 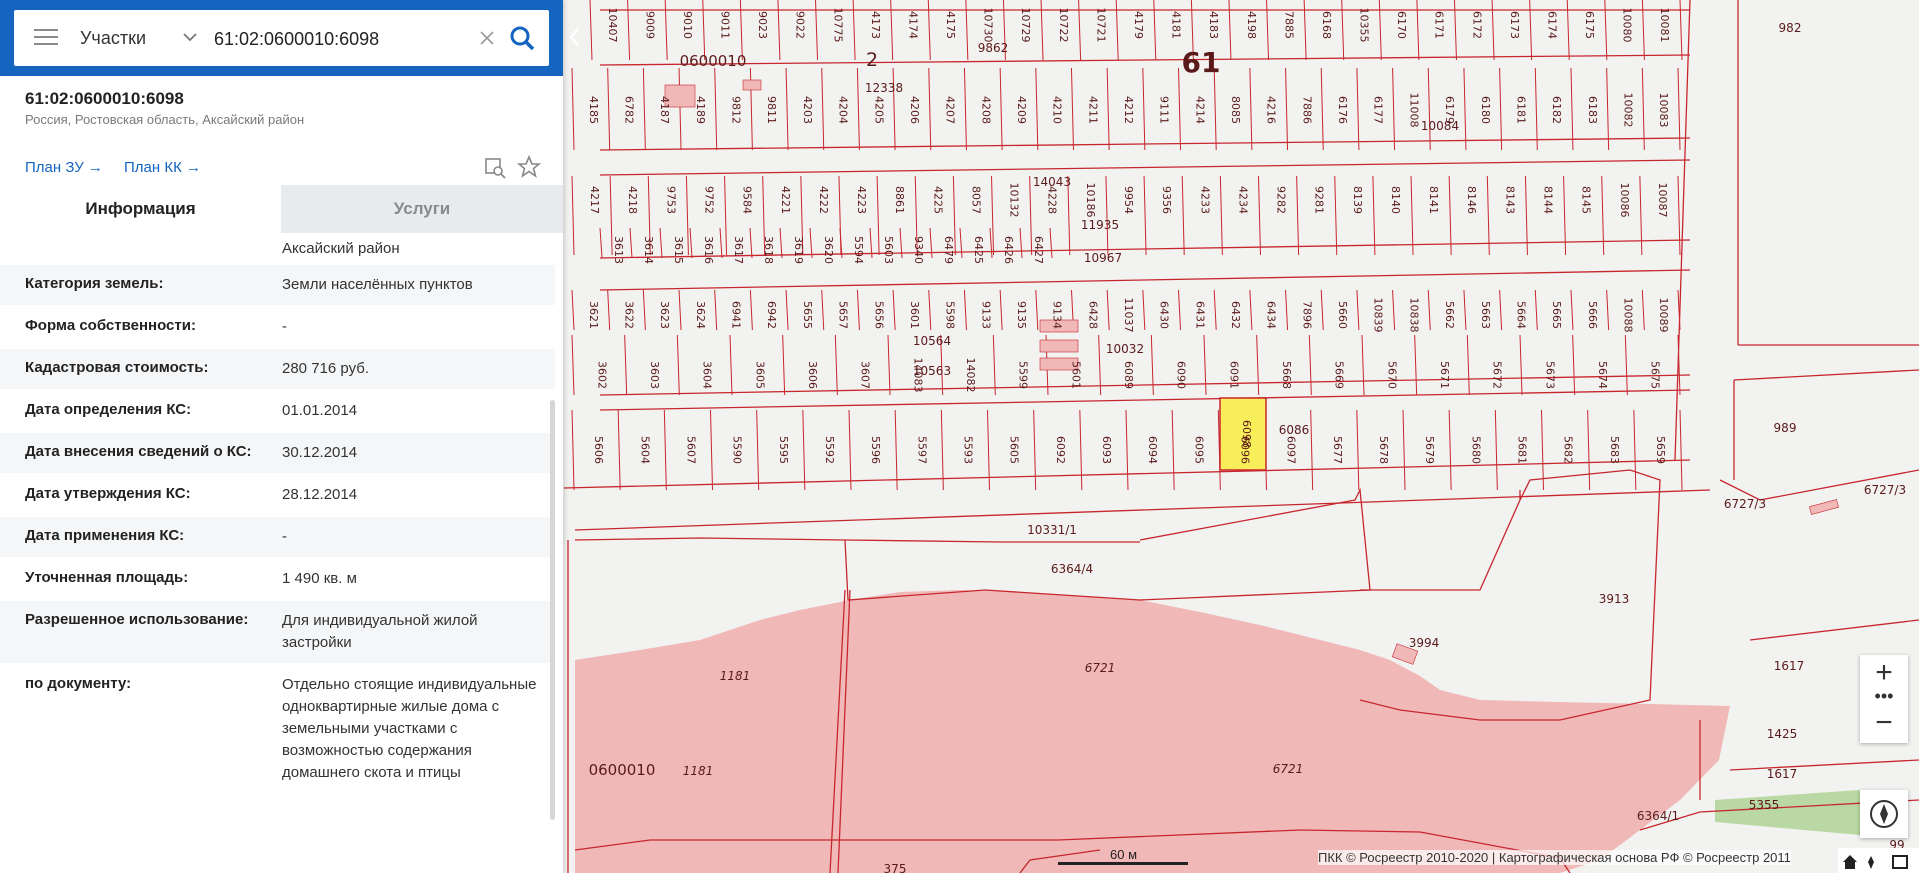 I want to click on parcel-label: 4187, so click(x=664, y=110).